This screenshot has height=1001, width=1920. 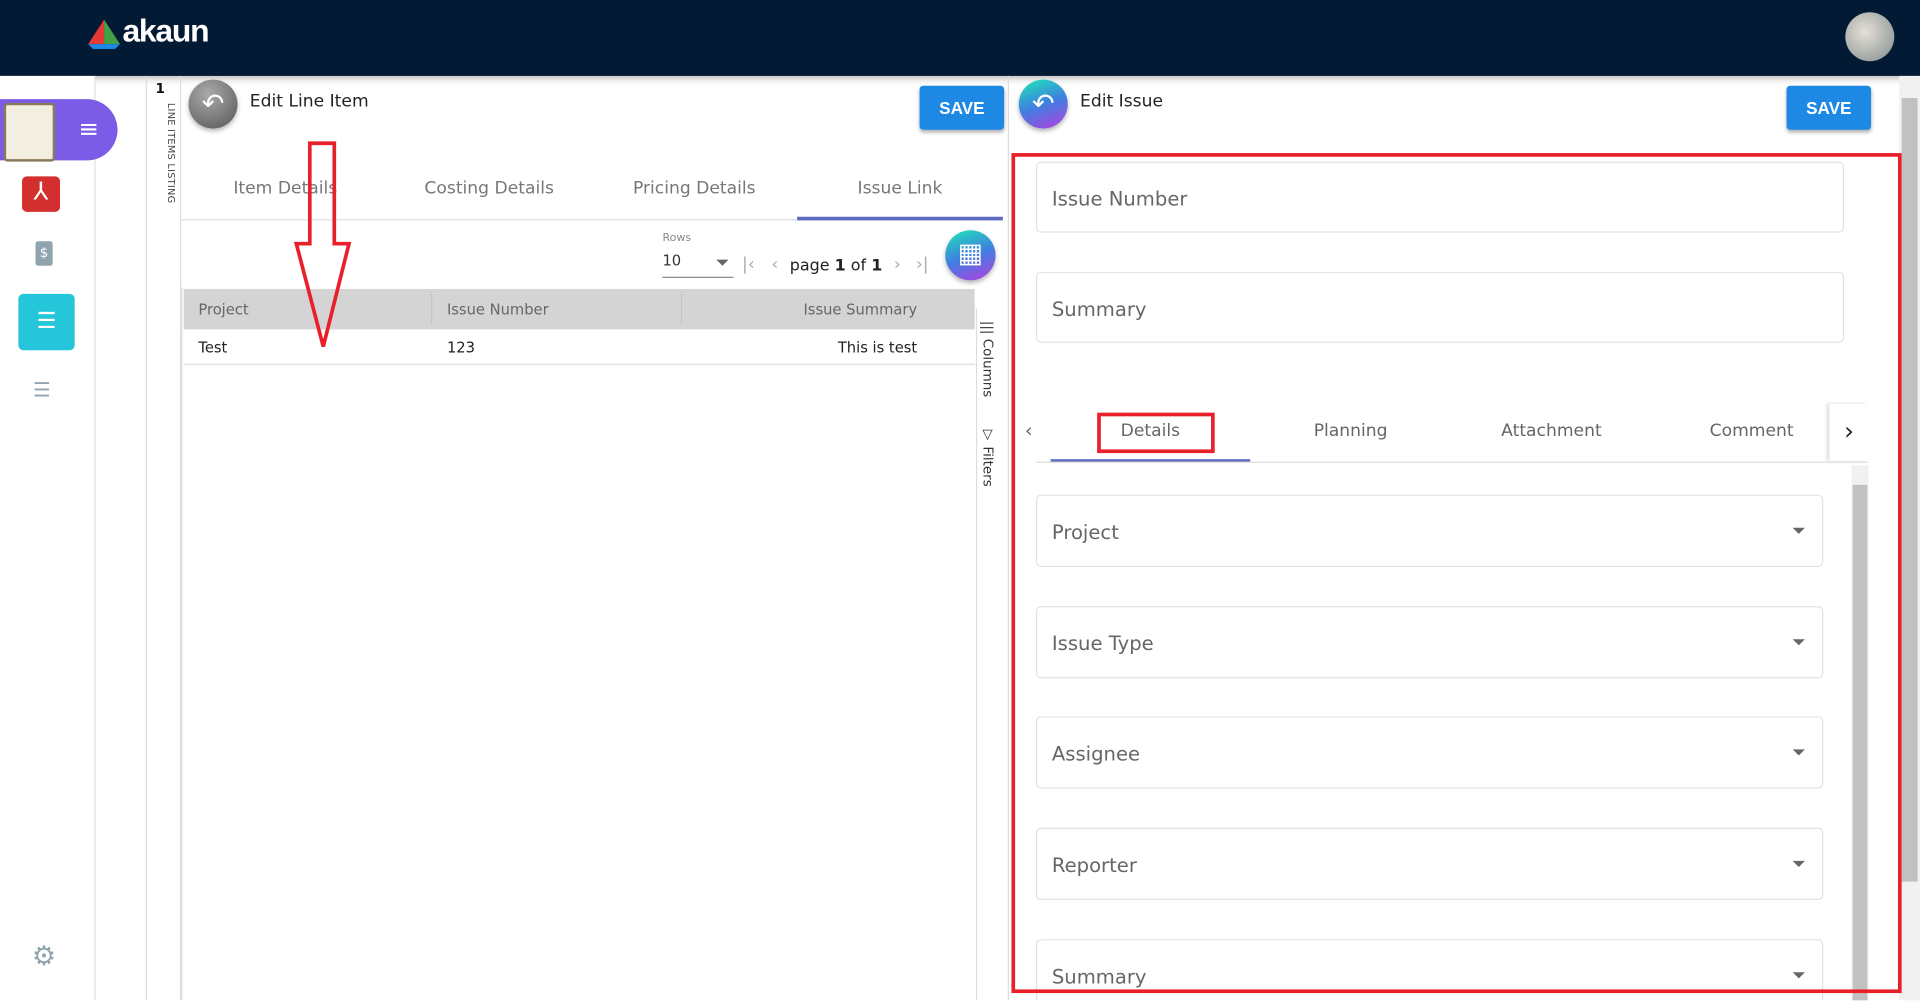 I want to click on rows-label: Rows, so click(x=677, y=238).